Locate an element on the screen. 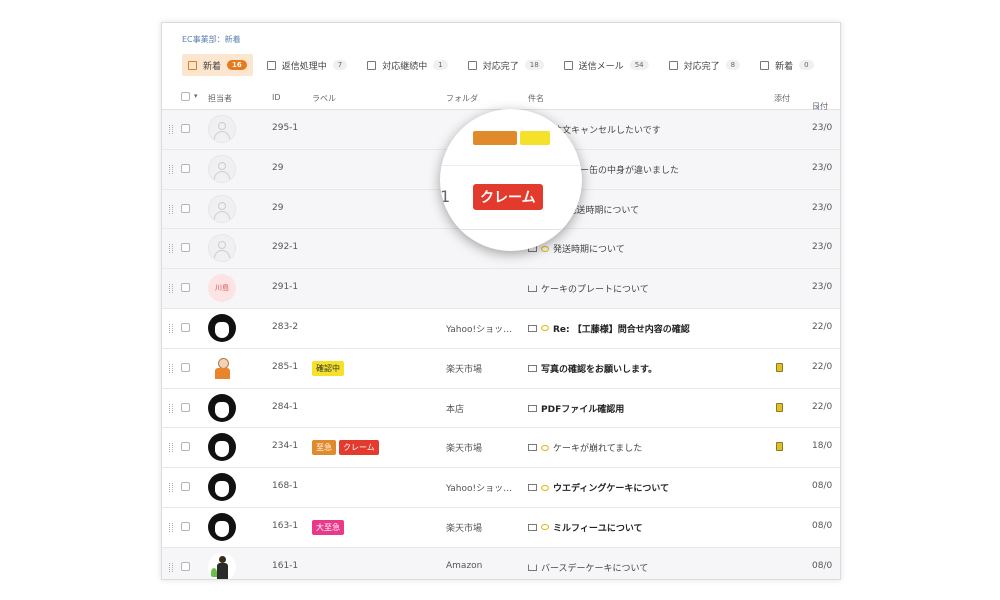 The width and height of the screenshot is (1000, 600). label-badge: 確認中 is located at coordinates (328, 368).